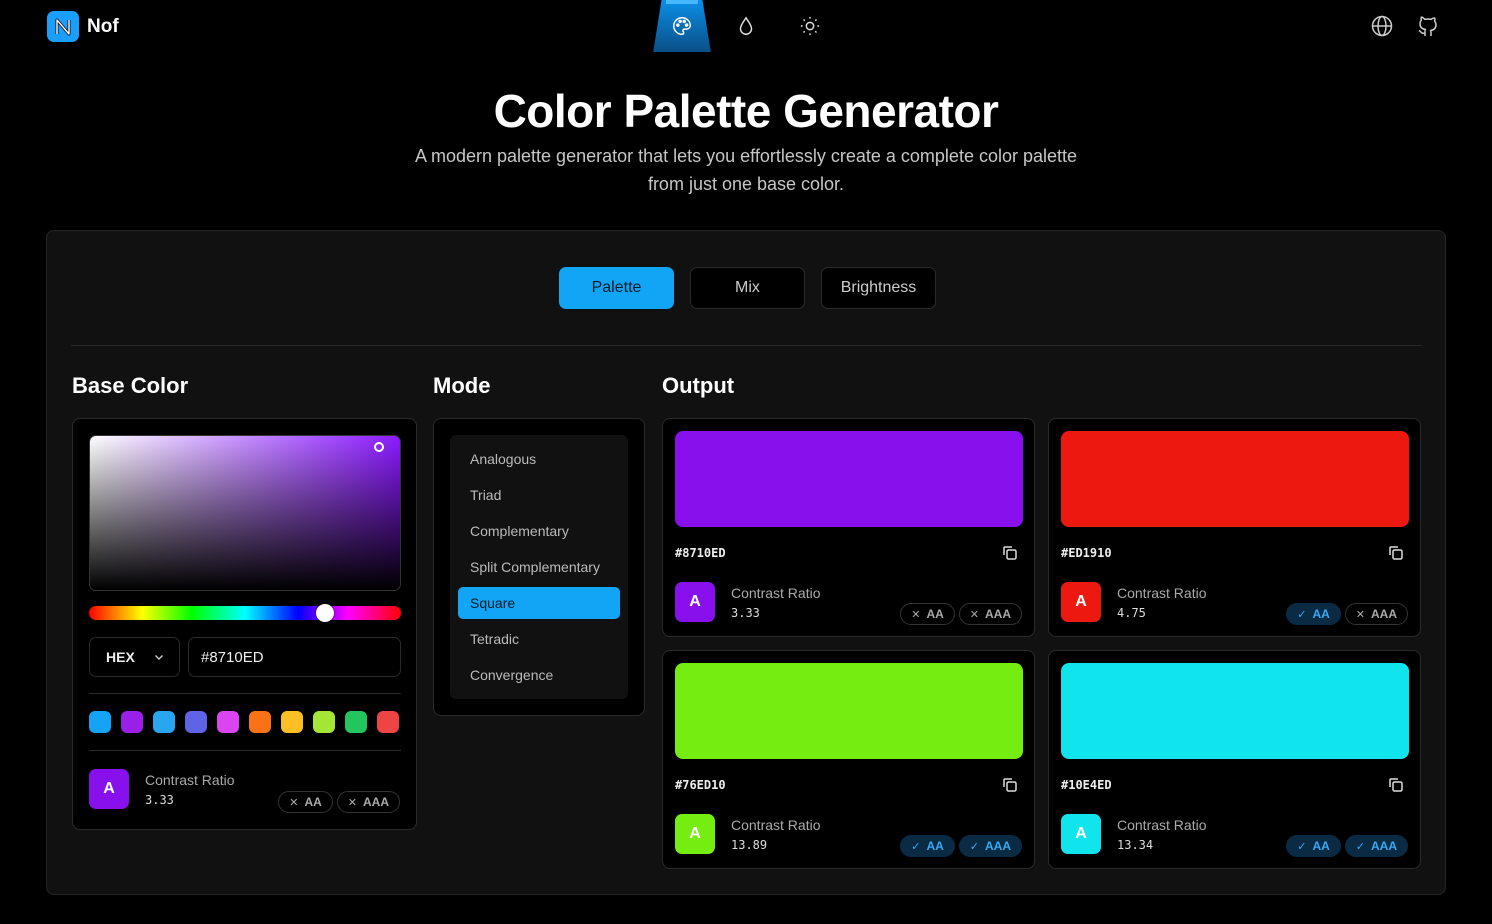 The image size is (1492, 924). I want to click on nav-drop, so click(746, 26).